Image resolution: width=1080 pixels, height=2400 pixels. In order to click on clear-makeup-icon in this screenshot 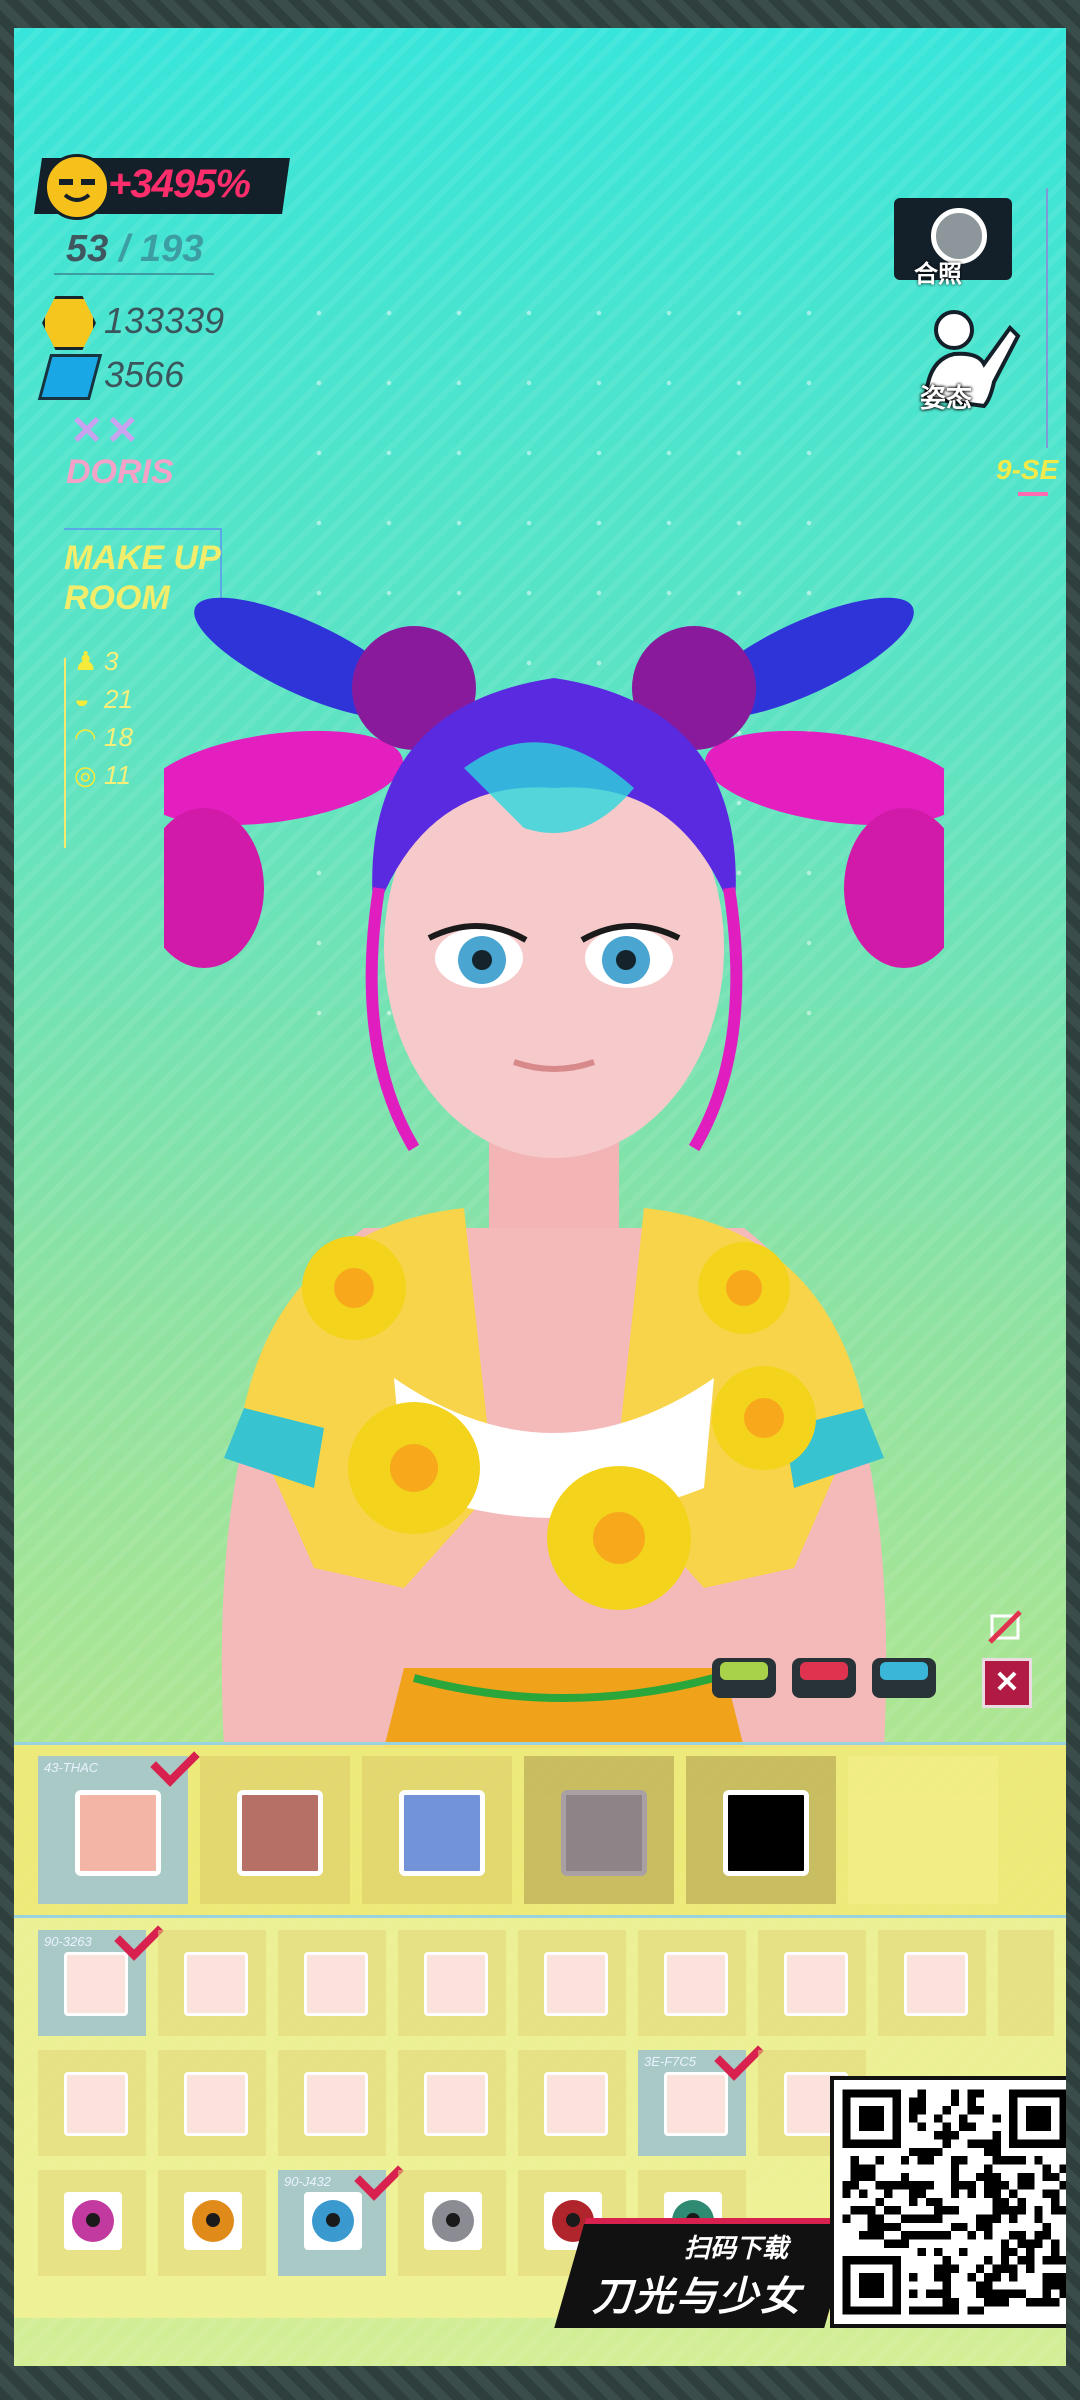, I will do `click(1005, 1627)`.